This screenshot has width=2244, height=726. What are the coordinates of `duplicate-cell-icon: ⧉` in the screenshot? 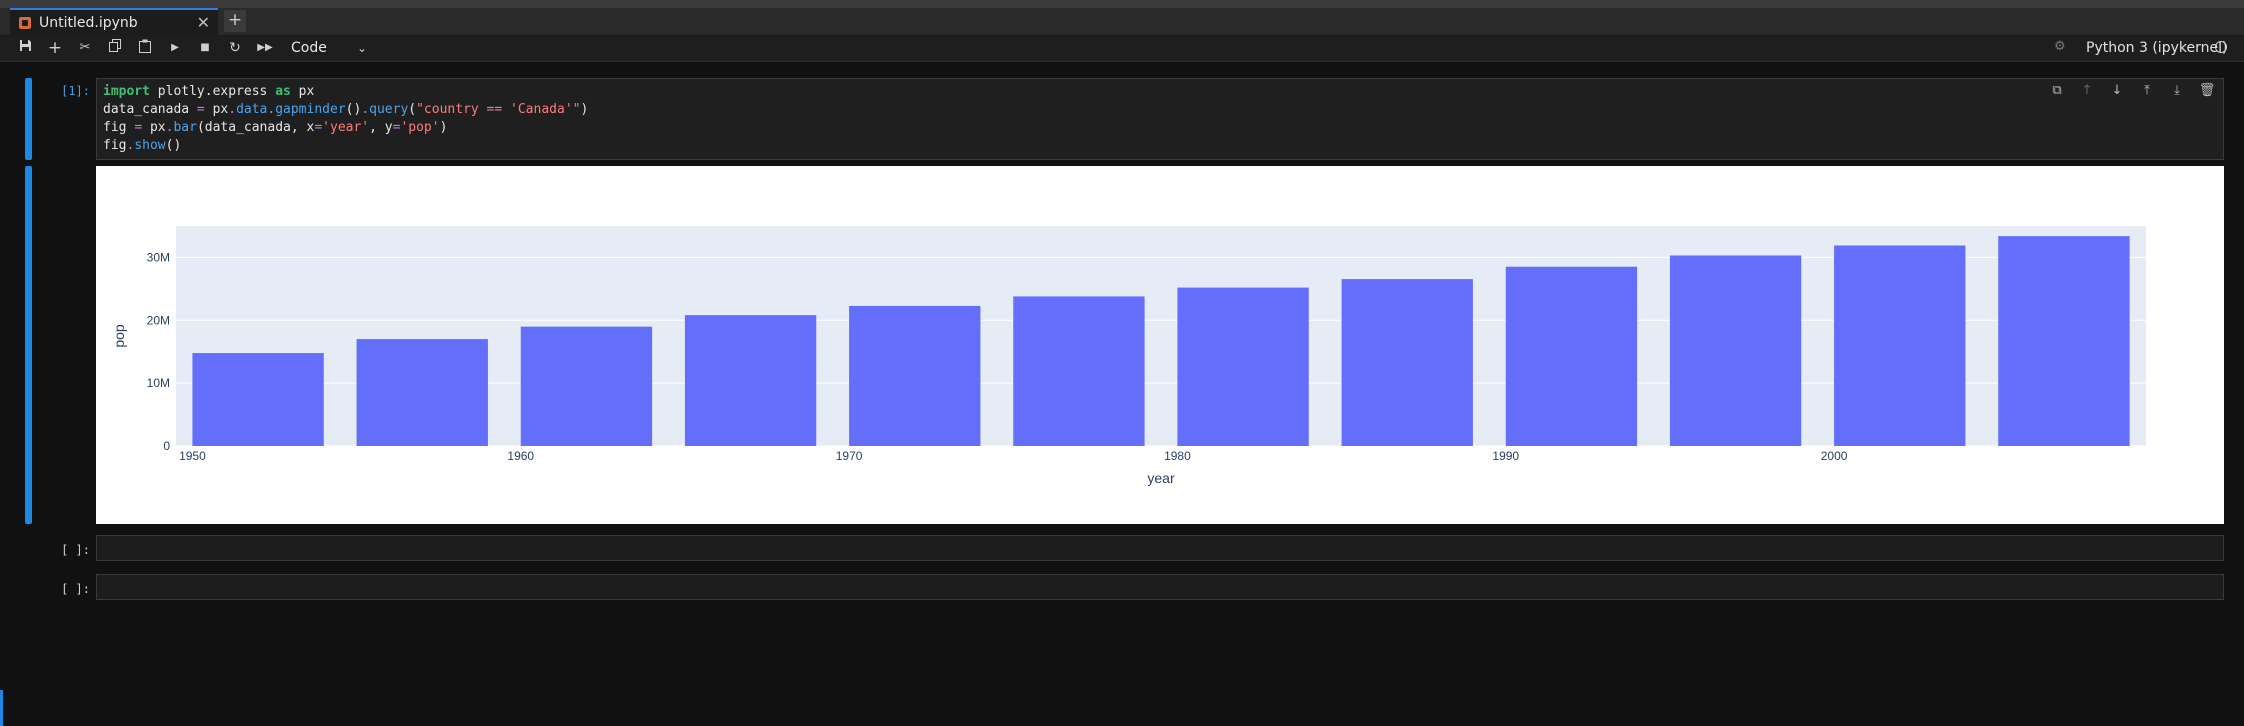 It's located at (2057, 91).